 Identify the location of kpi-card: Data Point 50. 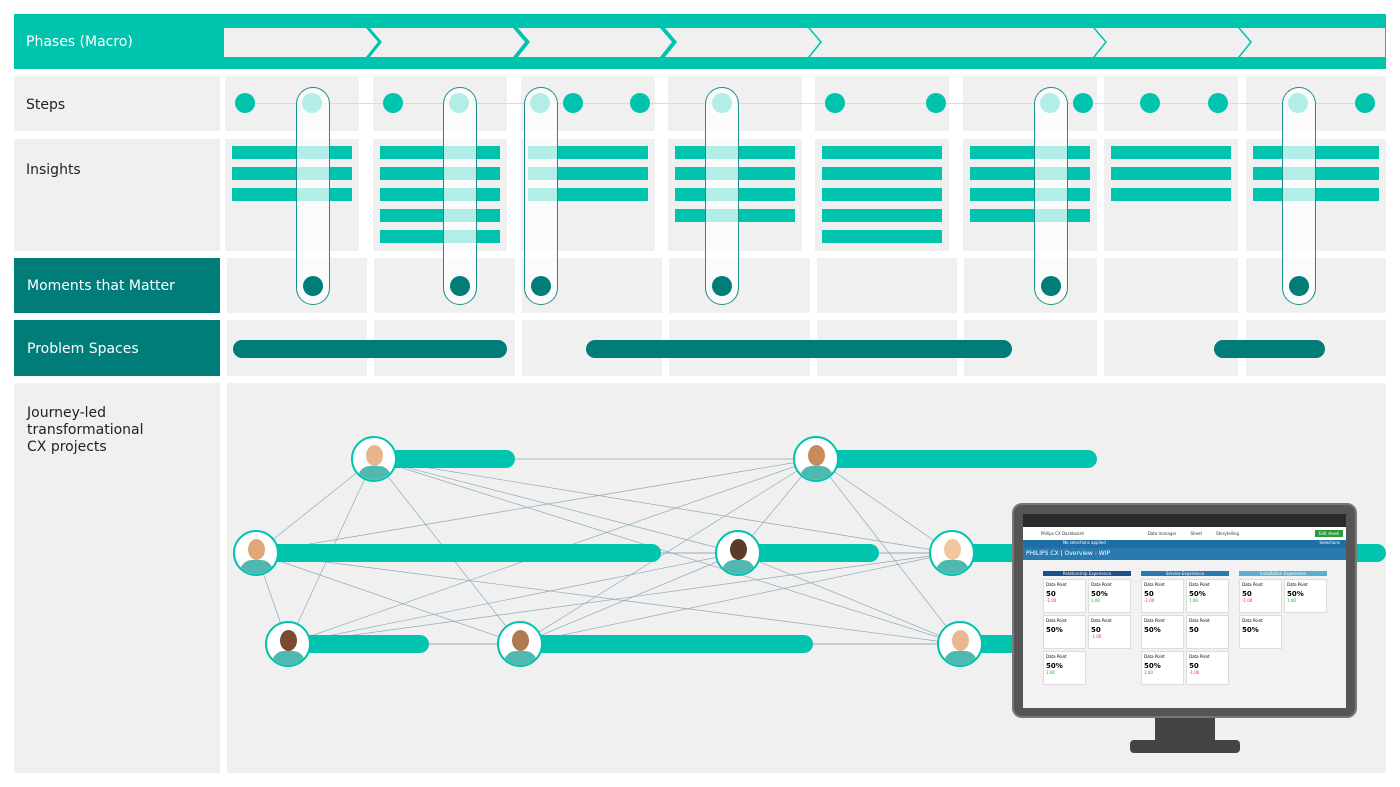
(1207, 632).